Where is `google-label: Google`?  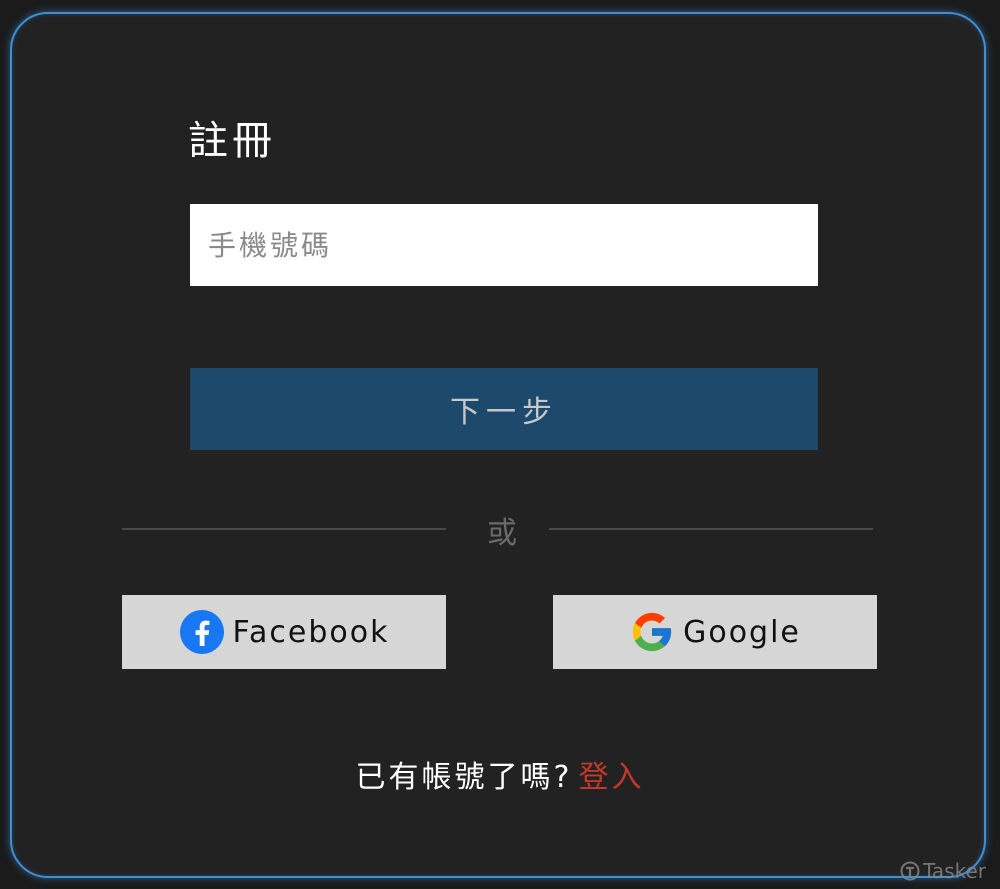 google-label: Google is located at coordinates (742, 632).